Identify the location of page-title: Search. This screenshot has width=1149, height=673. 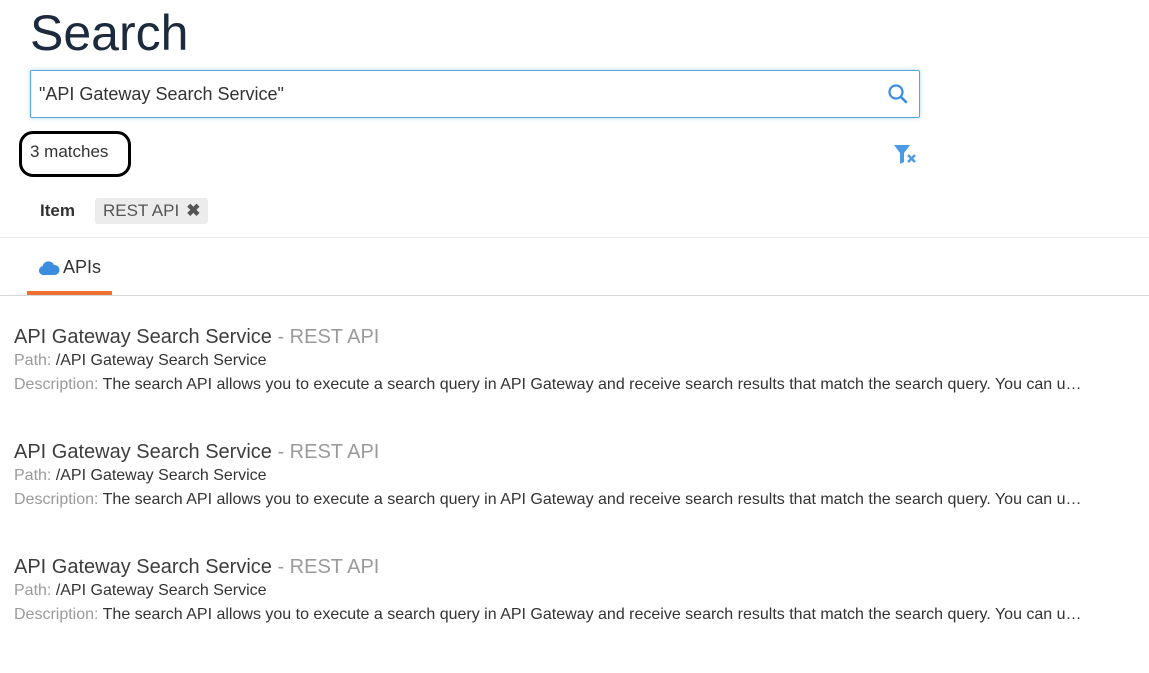
(109, 33).